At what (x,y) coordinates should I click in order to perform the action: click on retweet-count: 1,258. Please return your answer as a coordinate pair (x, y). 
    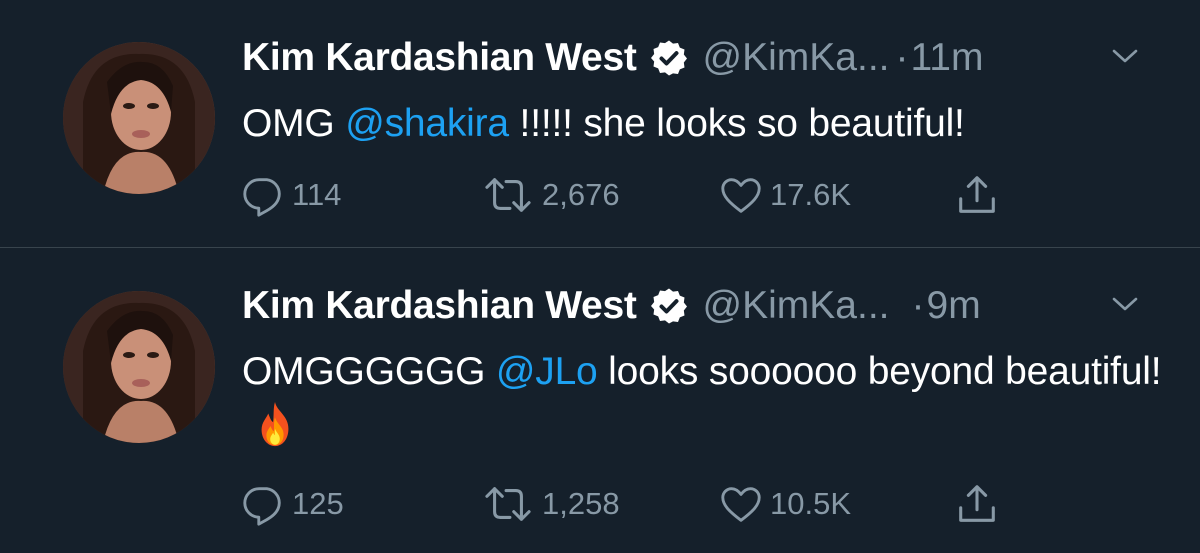
    Looking at the image, I should click on (581, 503).